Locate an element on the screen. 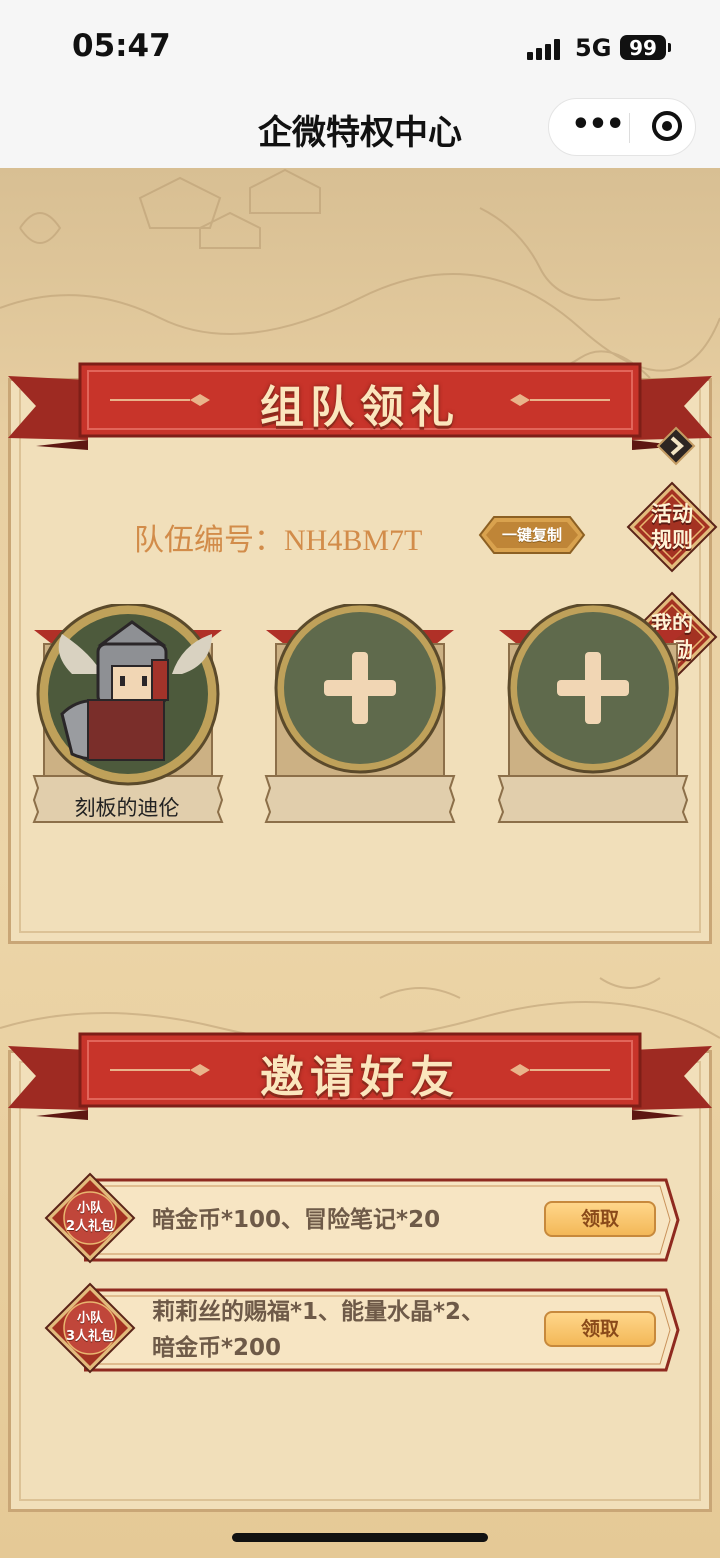  more-icon: ••• is located at coordinates (597, 126).